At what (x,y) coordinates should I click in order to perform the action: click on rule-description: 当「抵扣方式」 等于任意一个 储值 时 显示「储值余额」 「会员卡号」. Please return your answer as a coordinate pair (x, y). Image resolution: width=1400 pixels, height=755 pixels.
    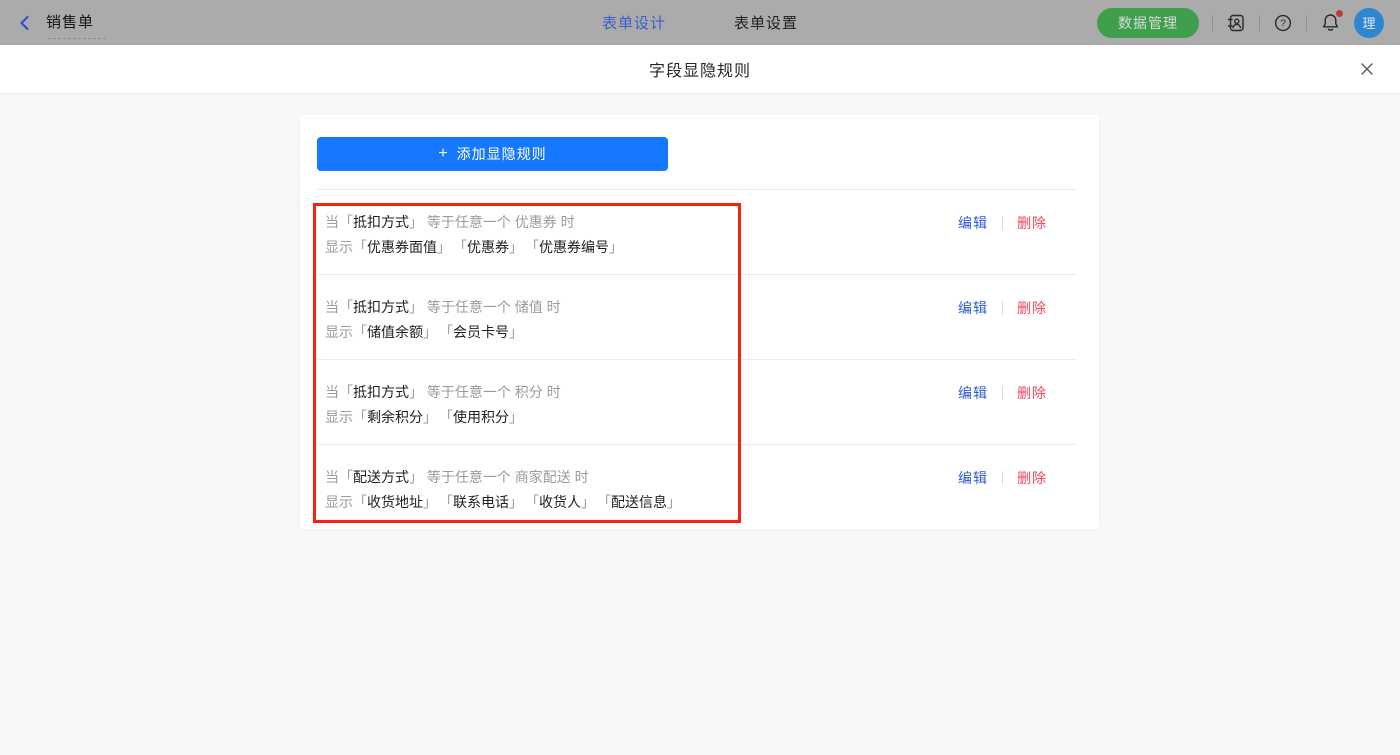
    Looking at the image, I should click on (439, 327).